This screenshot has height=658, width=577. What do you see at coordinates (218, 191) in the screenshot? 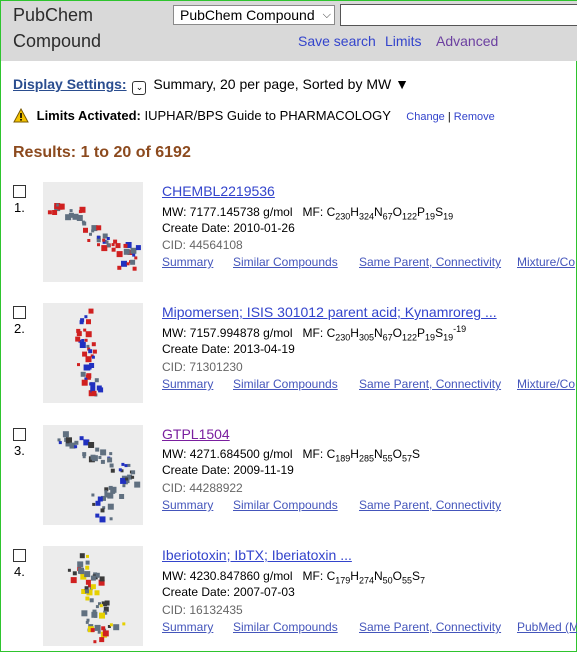
I see `result-title-link: CHEMBL2219536` at bounding box center [218, 191].